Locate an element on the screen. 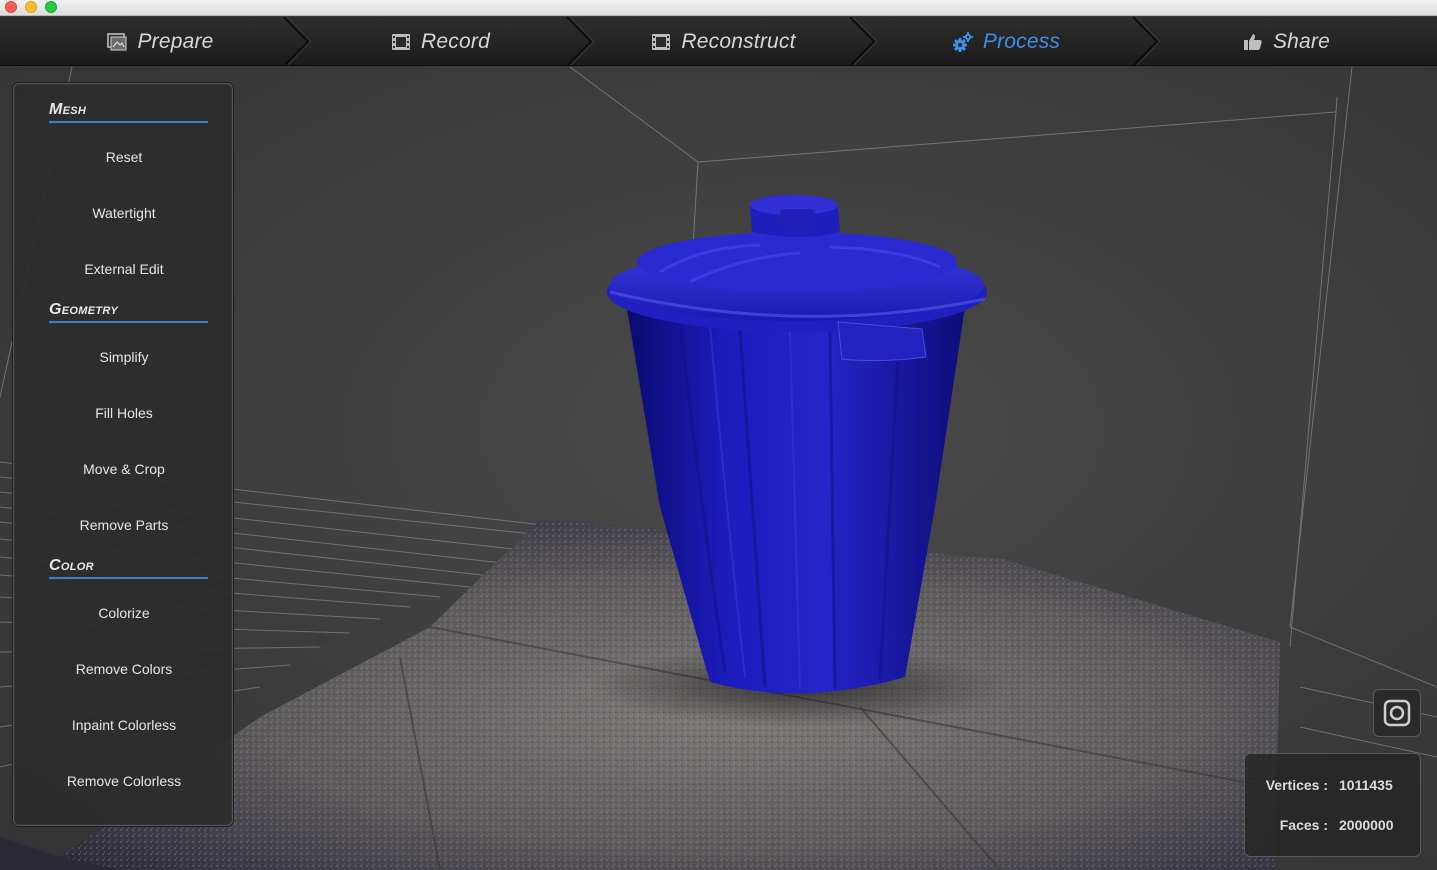 The width and height of the screenshot is (1437, 870). workflow-tab-bar: Prepare Record Reconstruct Process Share is located at coordinates (718, 41).